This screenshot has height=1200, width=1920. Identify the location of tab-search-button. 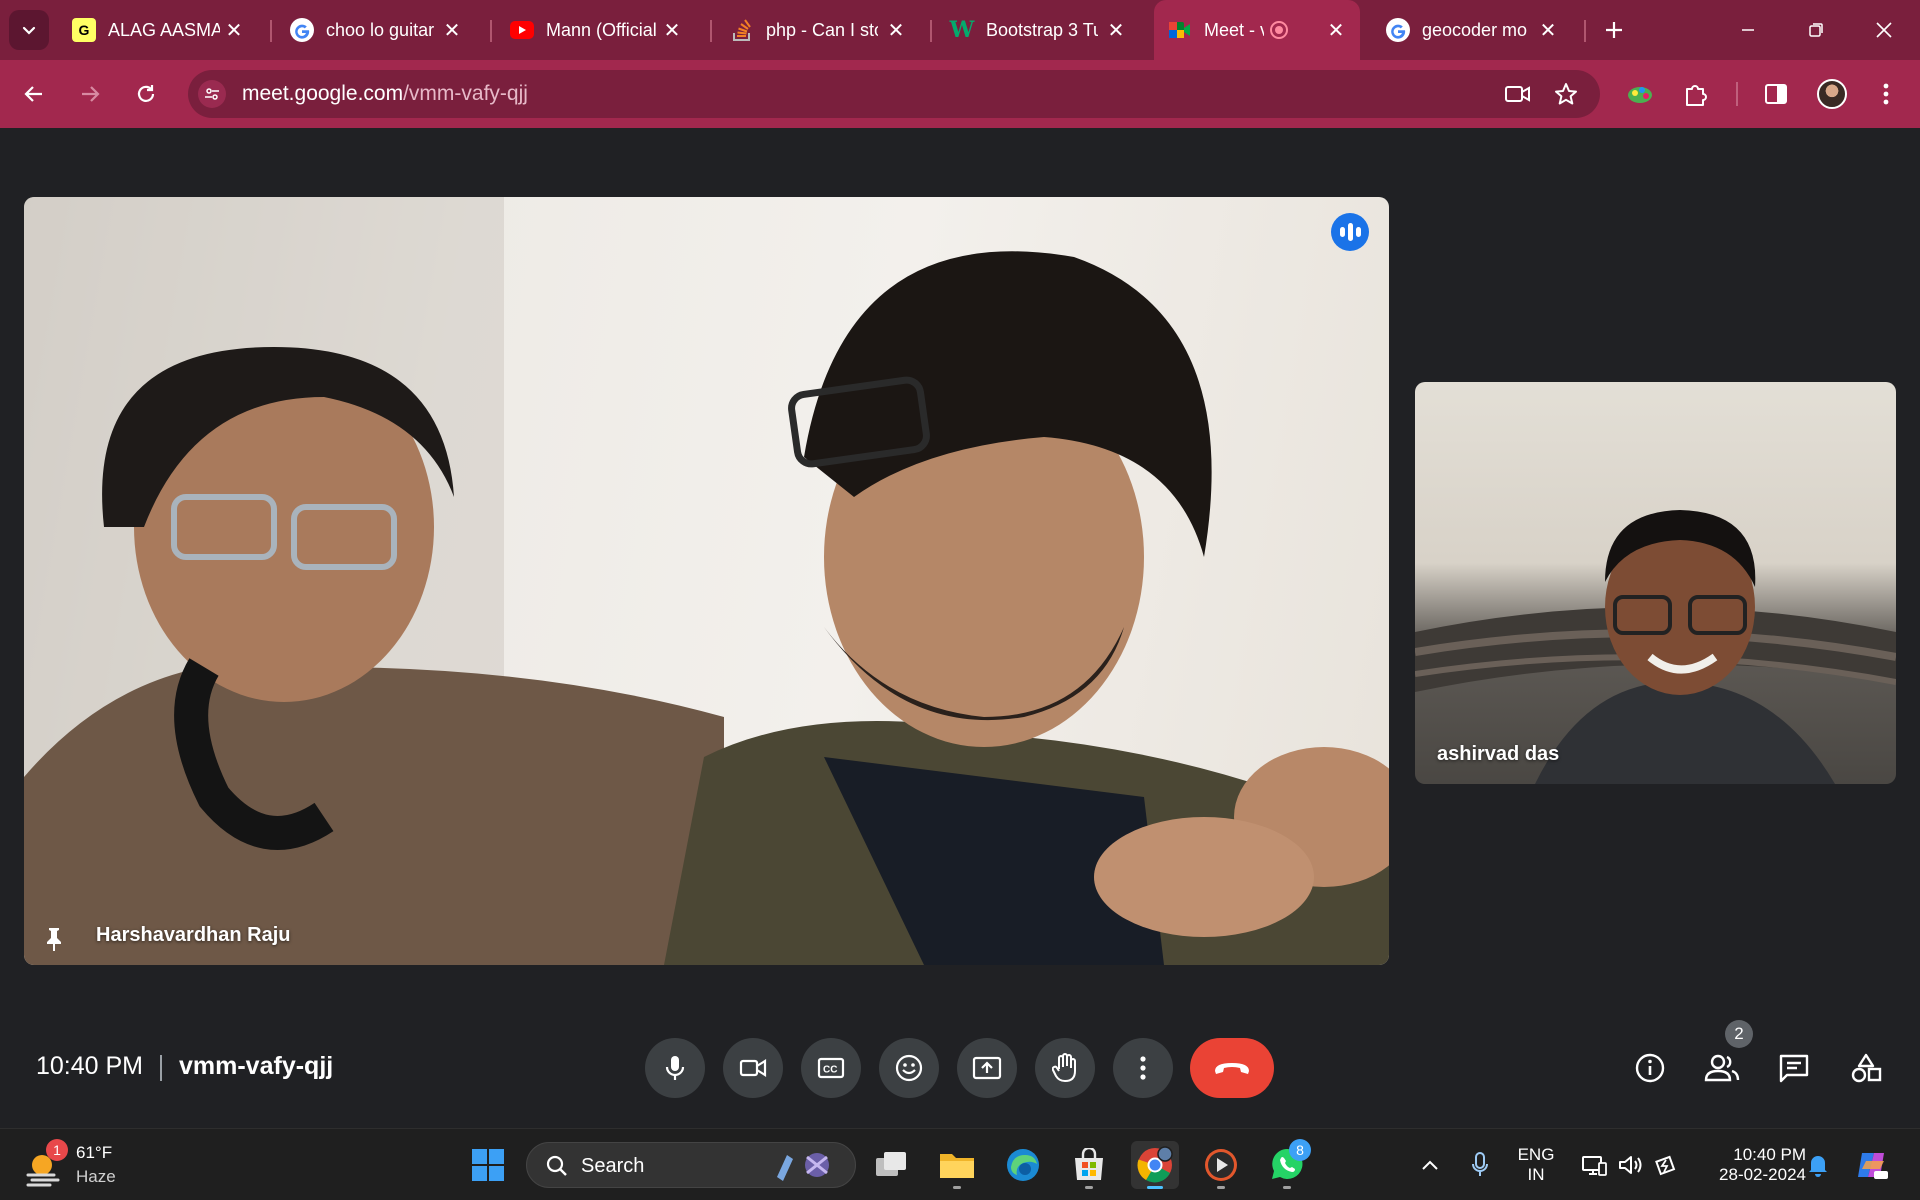
(29, 30).